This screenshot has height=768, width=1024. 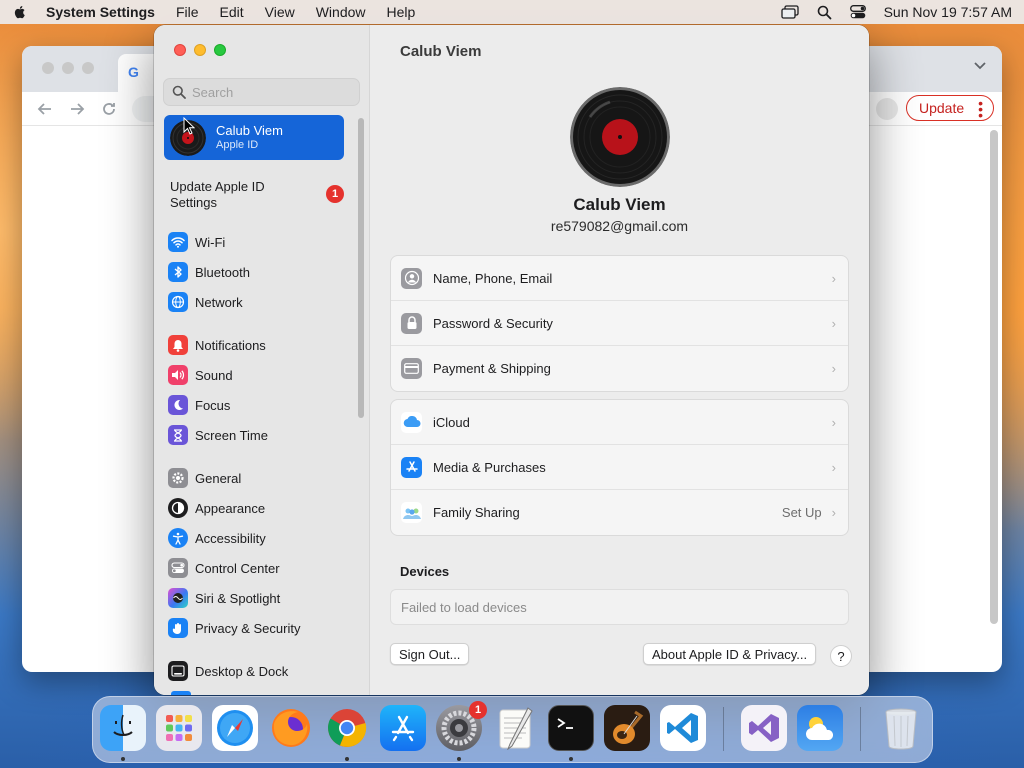 What do you see at coordinates (178, 508) in the screenshot?
I see `appearance-icon` at bounding box center [178, 508].